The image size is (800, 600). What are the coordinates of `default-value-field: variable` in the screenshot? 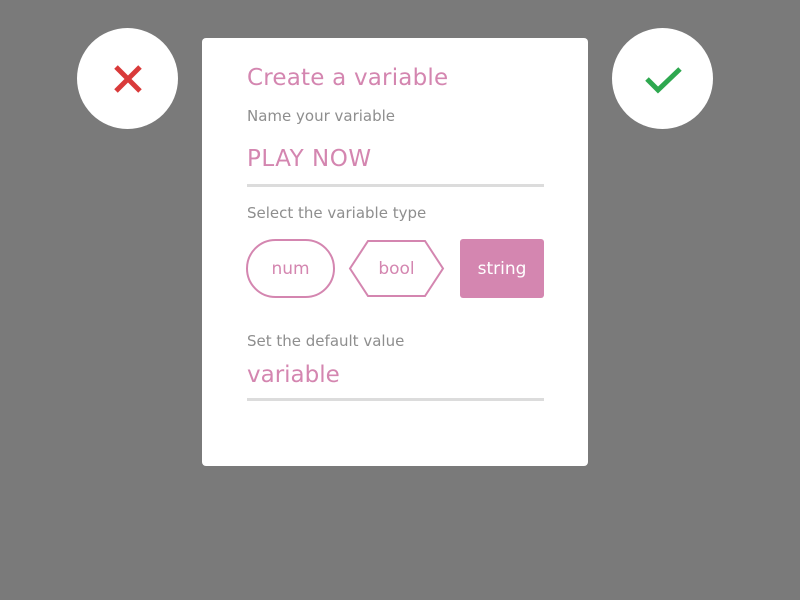 It's located at (395, 378).